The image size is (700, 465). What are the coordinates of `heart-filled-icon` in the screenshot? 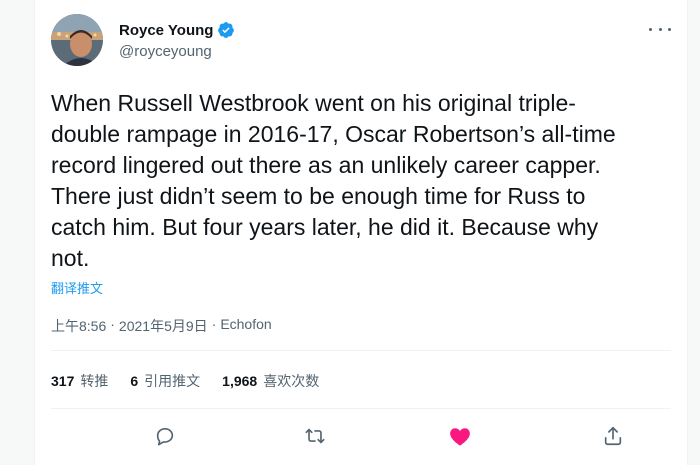 It's located at (460, 437).